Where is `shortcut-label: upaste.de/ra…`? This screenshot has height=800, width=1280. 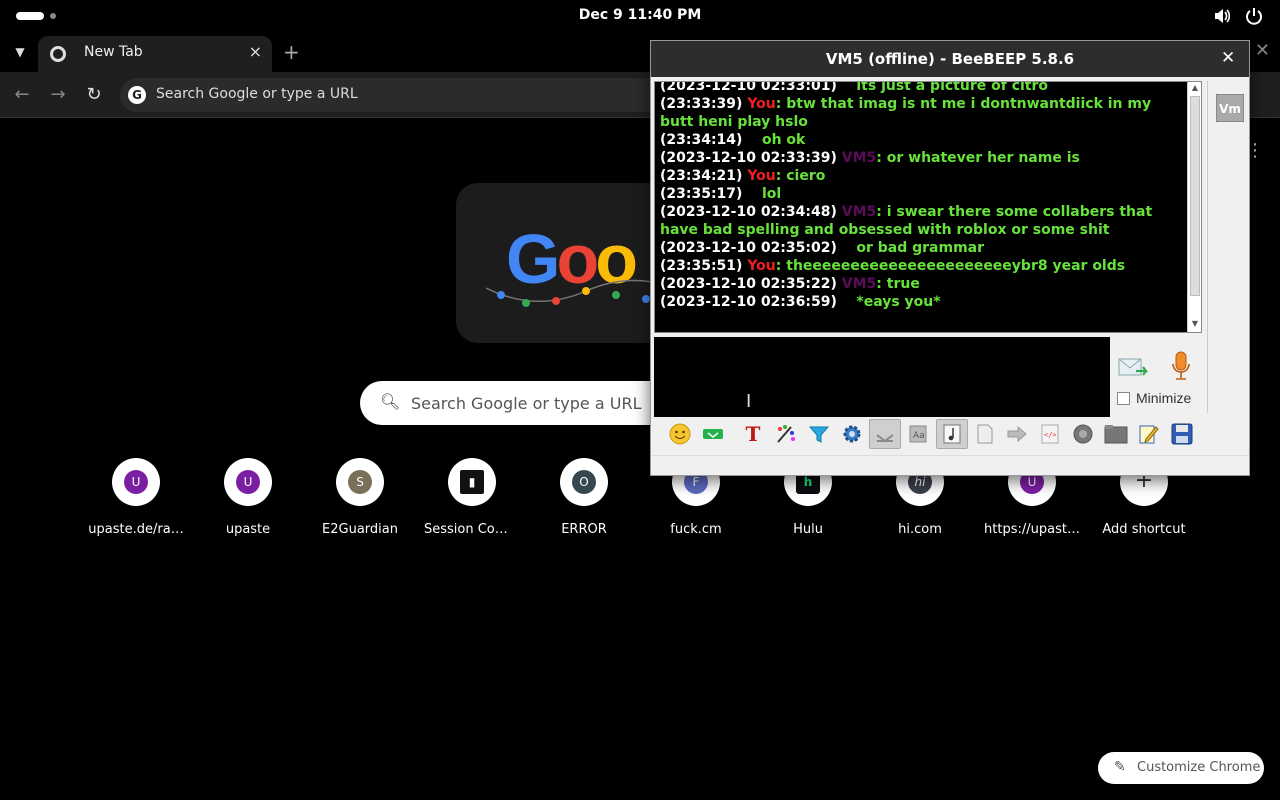 shortcut-label: upaste.de/ra… is located at coordinates (136, 529).